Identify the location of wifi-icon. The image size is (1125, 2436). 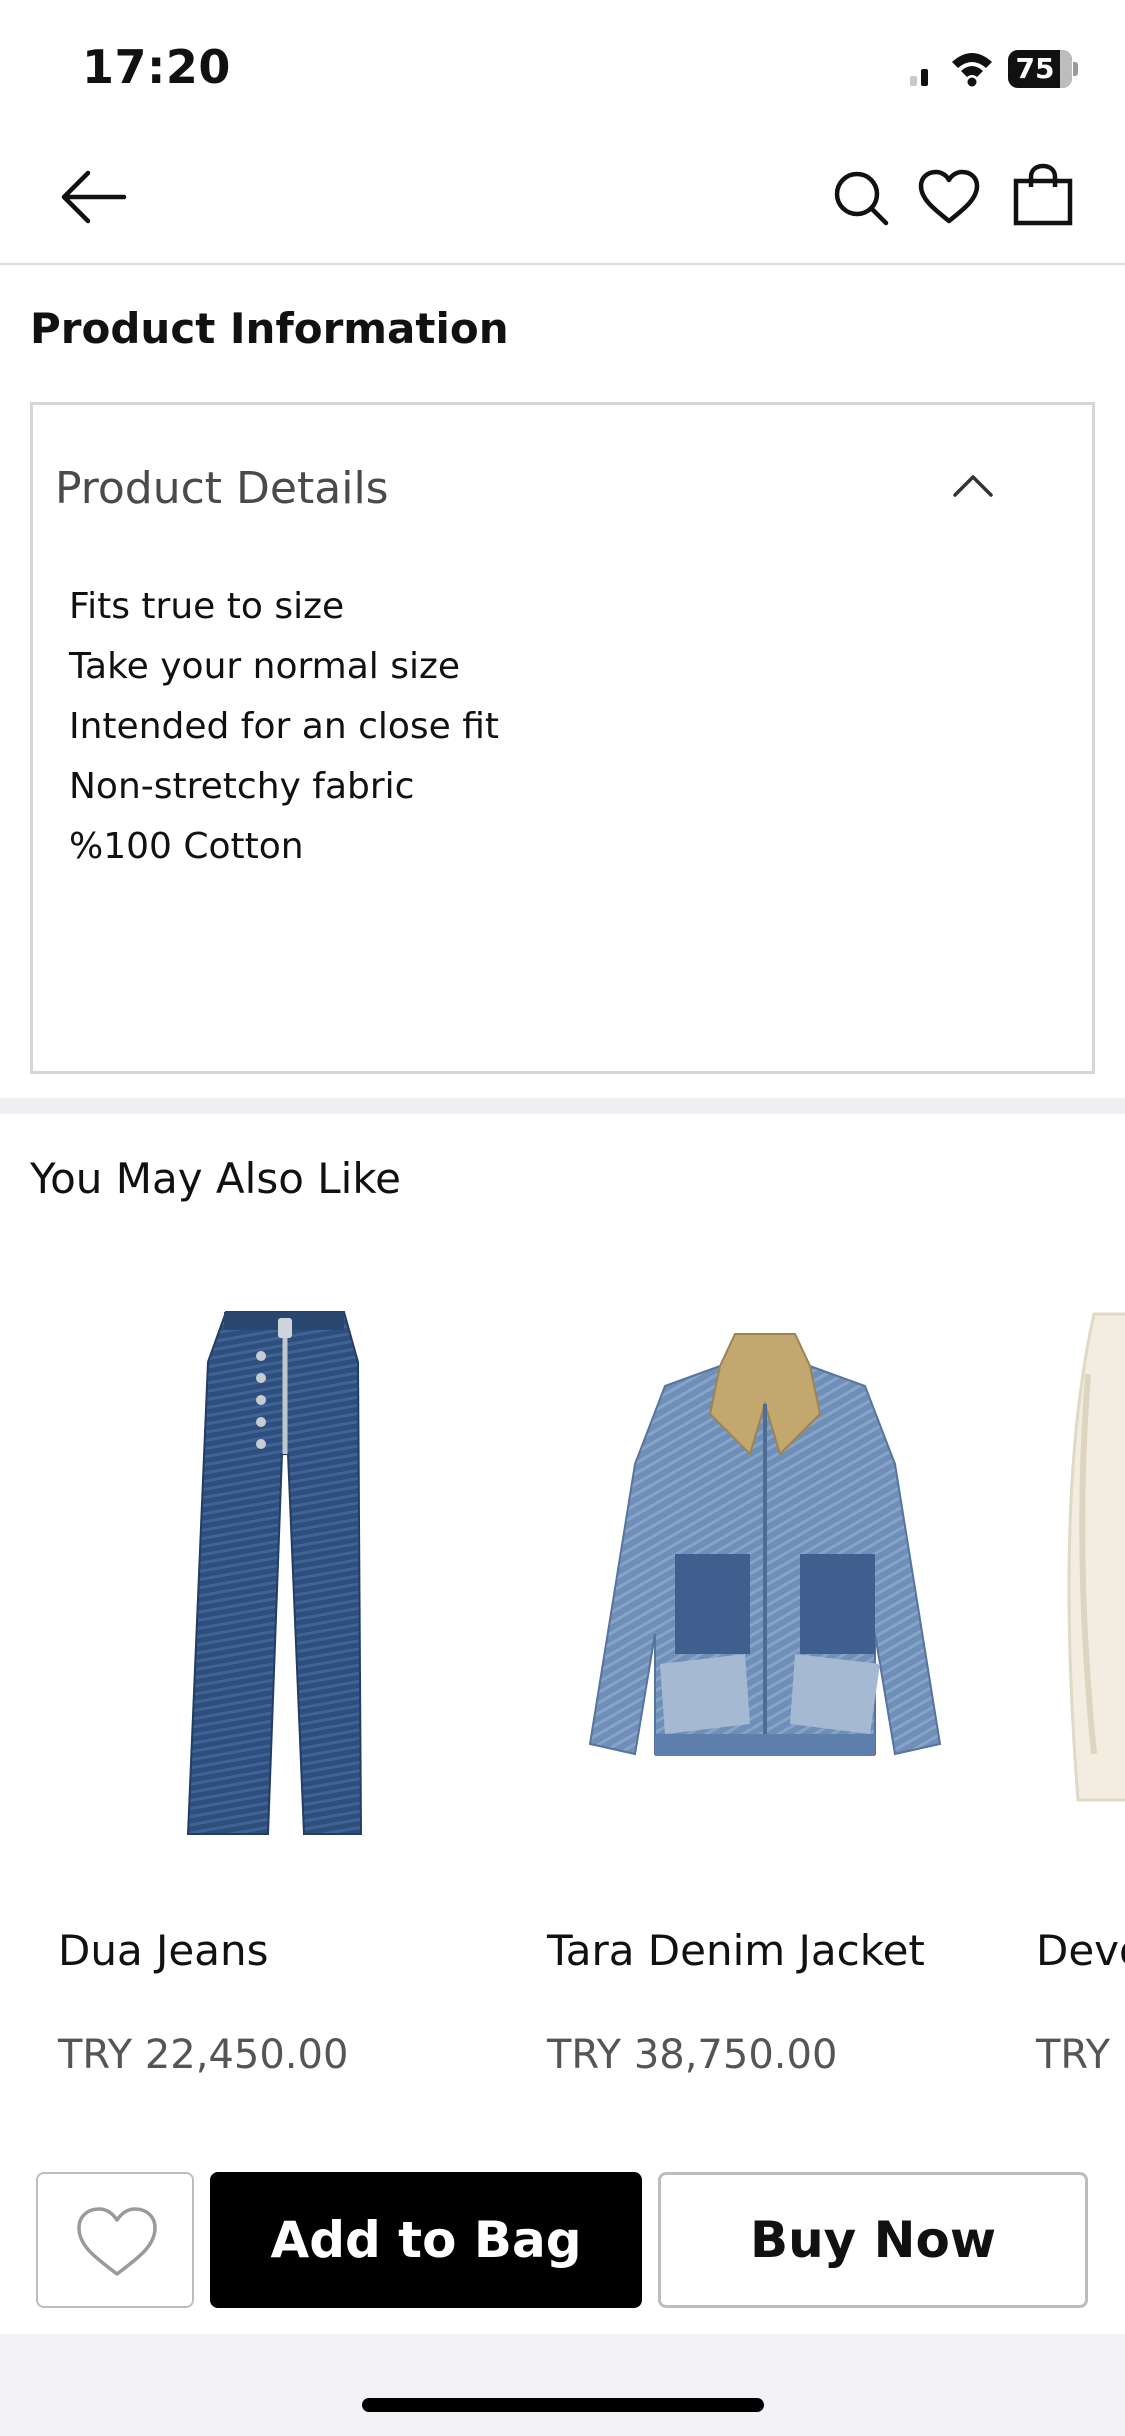
(972, 70).